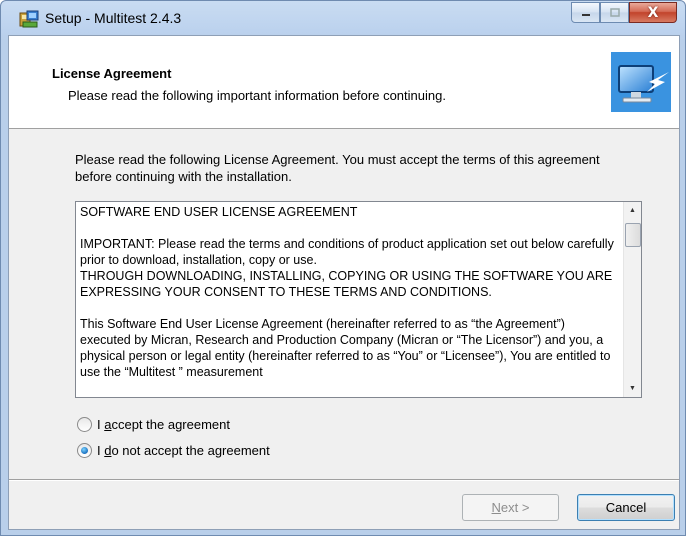 This screenshot has width=686, height=536. What do you see at coordinates (84, 450) in the screenshot?
I see `decline-radio` at bounding box center [84, 450].